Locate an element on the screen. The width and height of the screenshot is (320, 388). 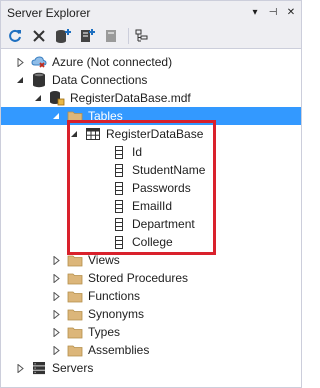
tree-item-column: StudentName is located at coordinates (151, 170).